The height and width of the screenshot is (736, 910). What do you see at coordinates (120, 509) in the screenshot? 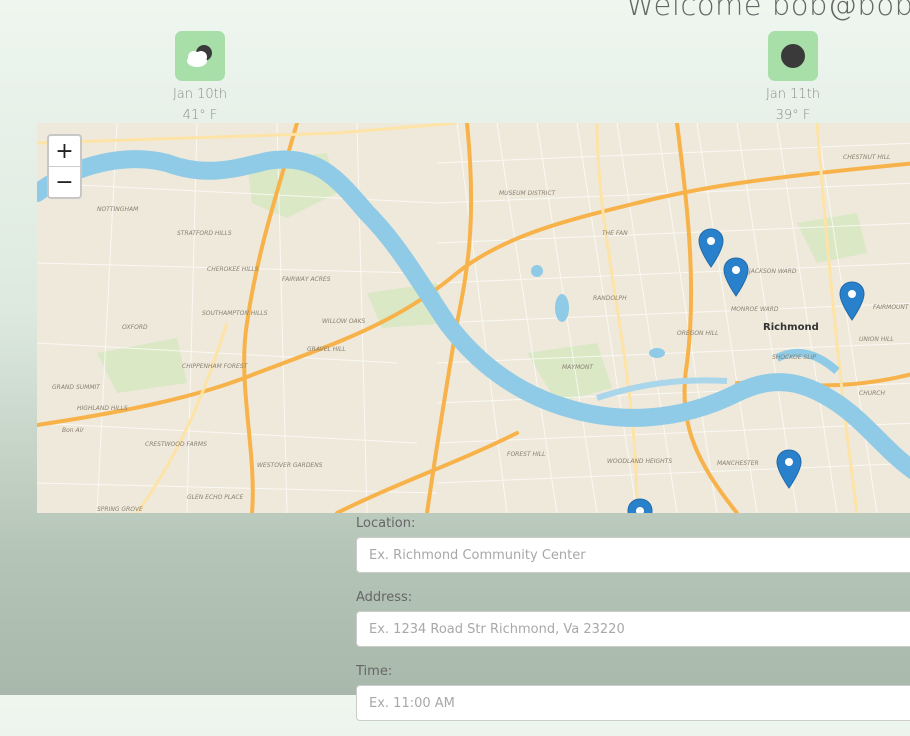
I see `map-place-label: SPRING GROVE` at bounding box center [120, 509].